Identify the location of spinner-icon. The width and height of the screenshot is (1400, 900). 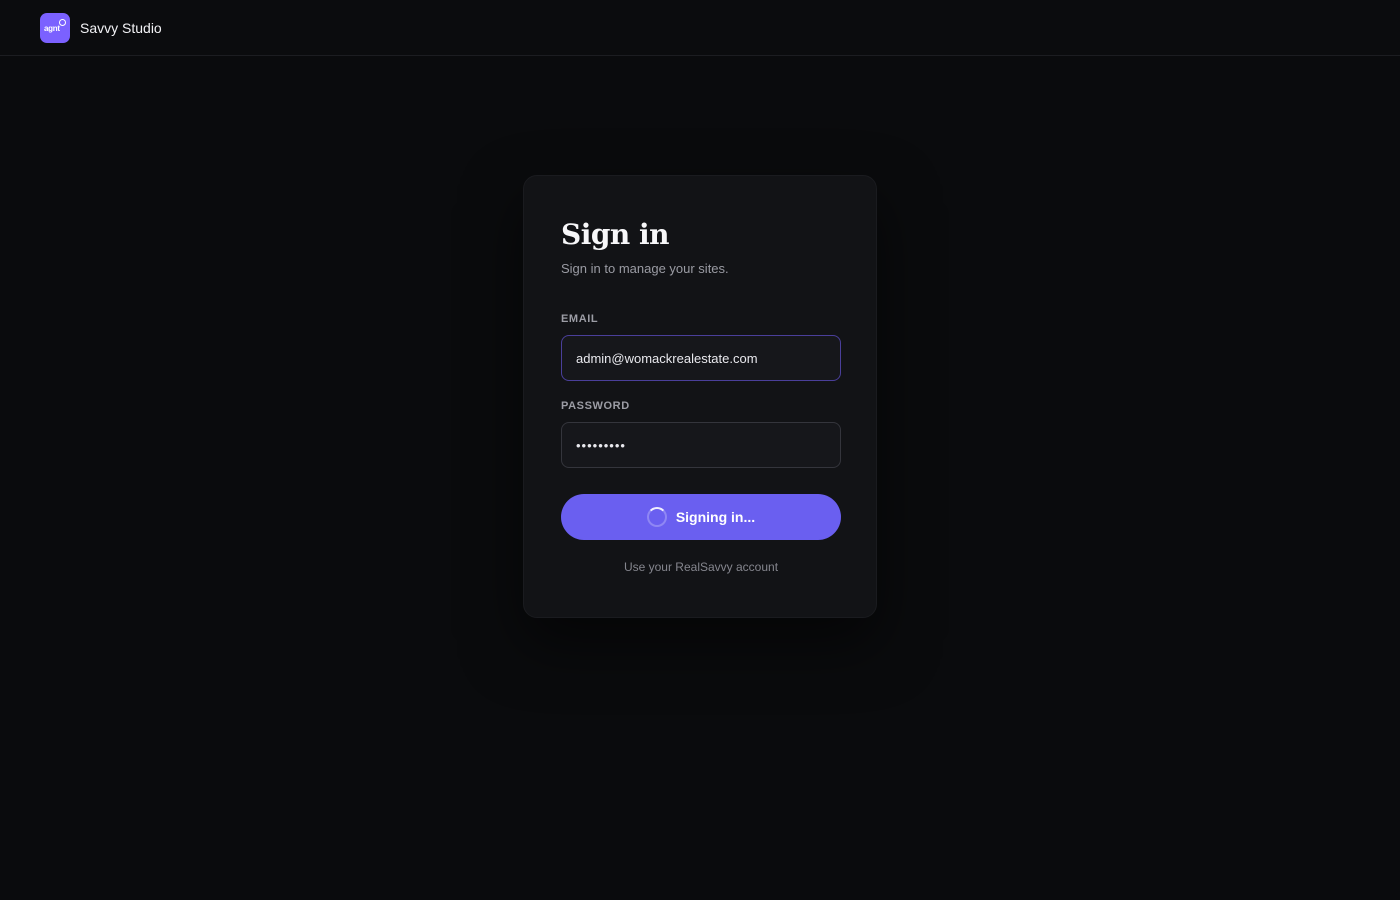
(656, 517).